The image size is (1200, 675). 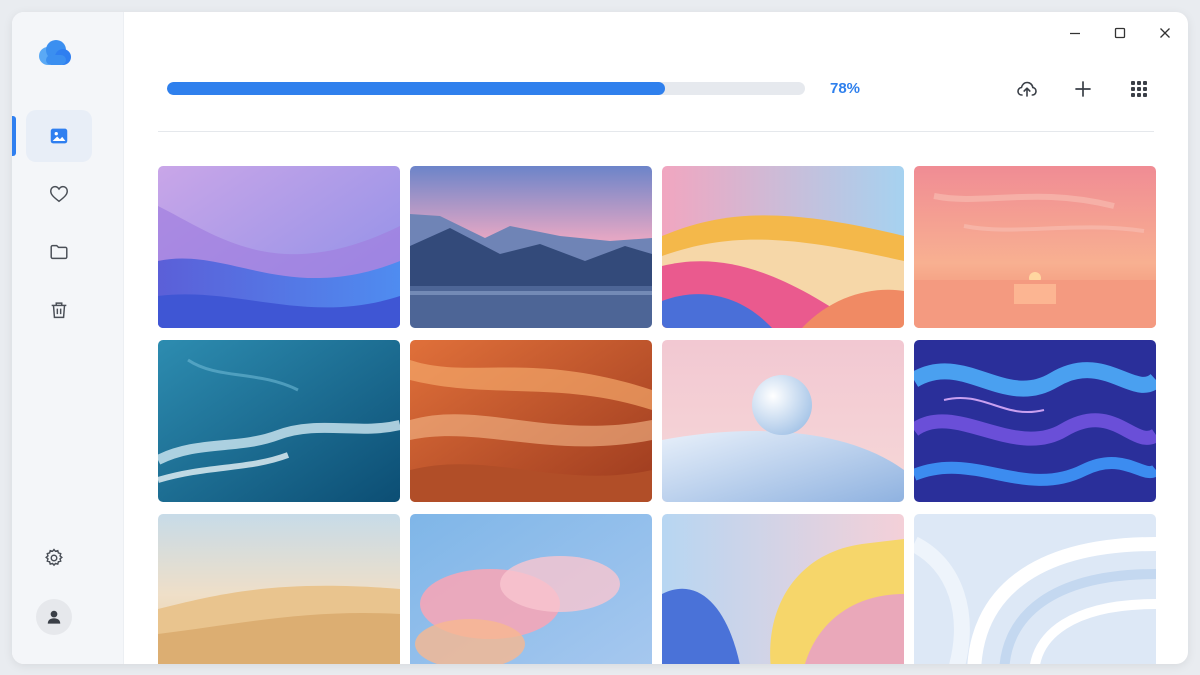 I want to click on view-grid-button, so click(x=1139, y=89).